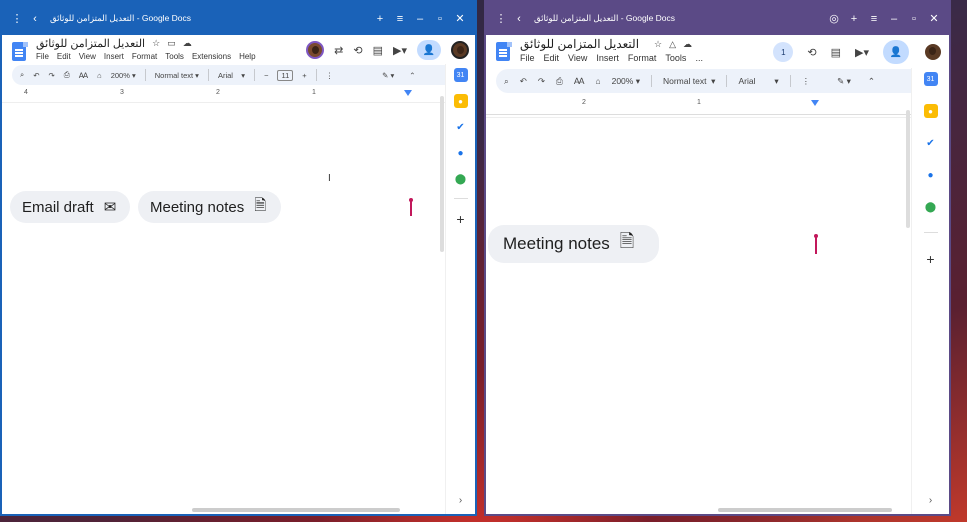 This screenshot has width=967, height=522. What do you see at coordinates (338, 50) in the screenshot?
I see `collaborators-icon: ⇄` at bounding box center [338, 50].